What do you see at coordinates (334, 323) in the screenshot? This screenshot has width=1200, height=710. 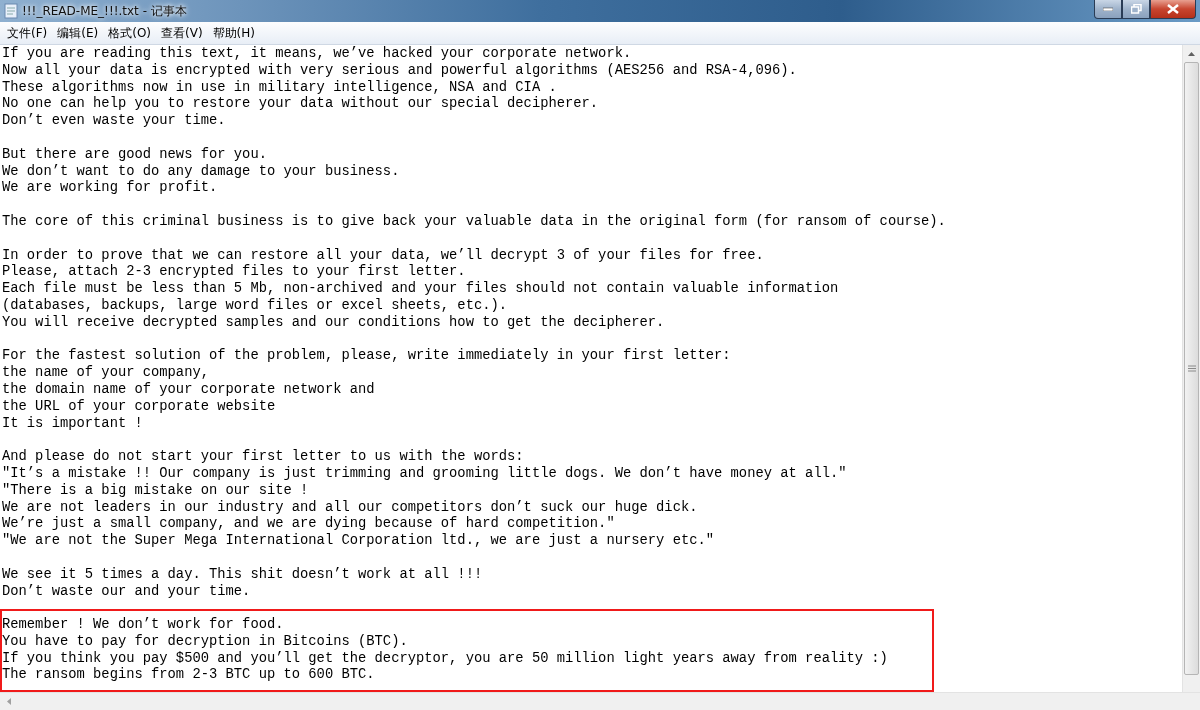 I see `text-line: You will receive decrypted samples and our conditions how to get the decipherer.` at bounding box center [334, 323].